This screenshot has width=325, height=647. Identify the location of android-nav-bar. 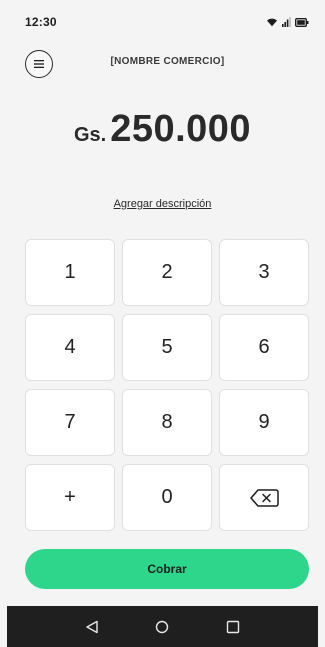
(162, 626).